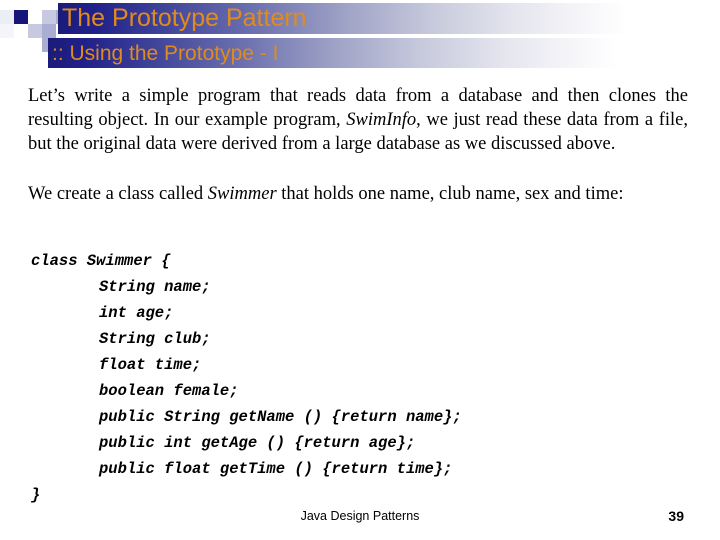 This screenshot has height=540, width=720. Describe the element at coordinates (101, 261) in the screenshot. I see `code-line-0: class Swimmer {` at that location.